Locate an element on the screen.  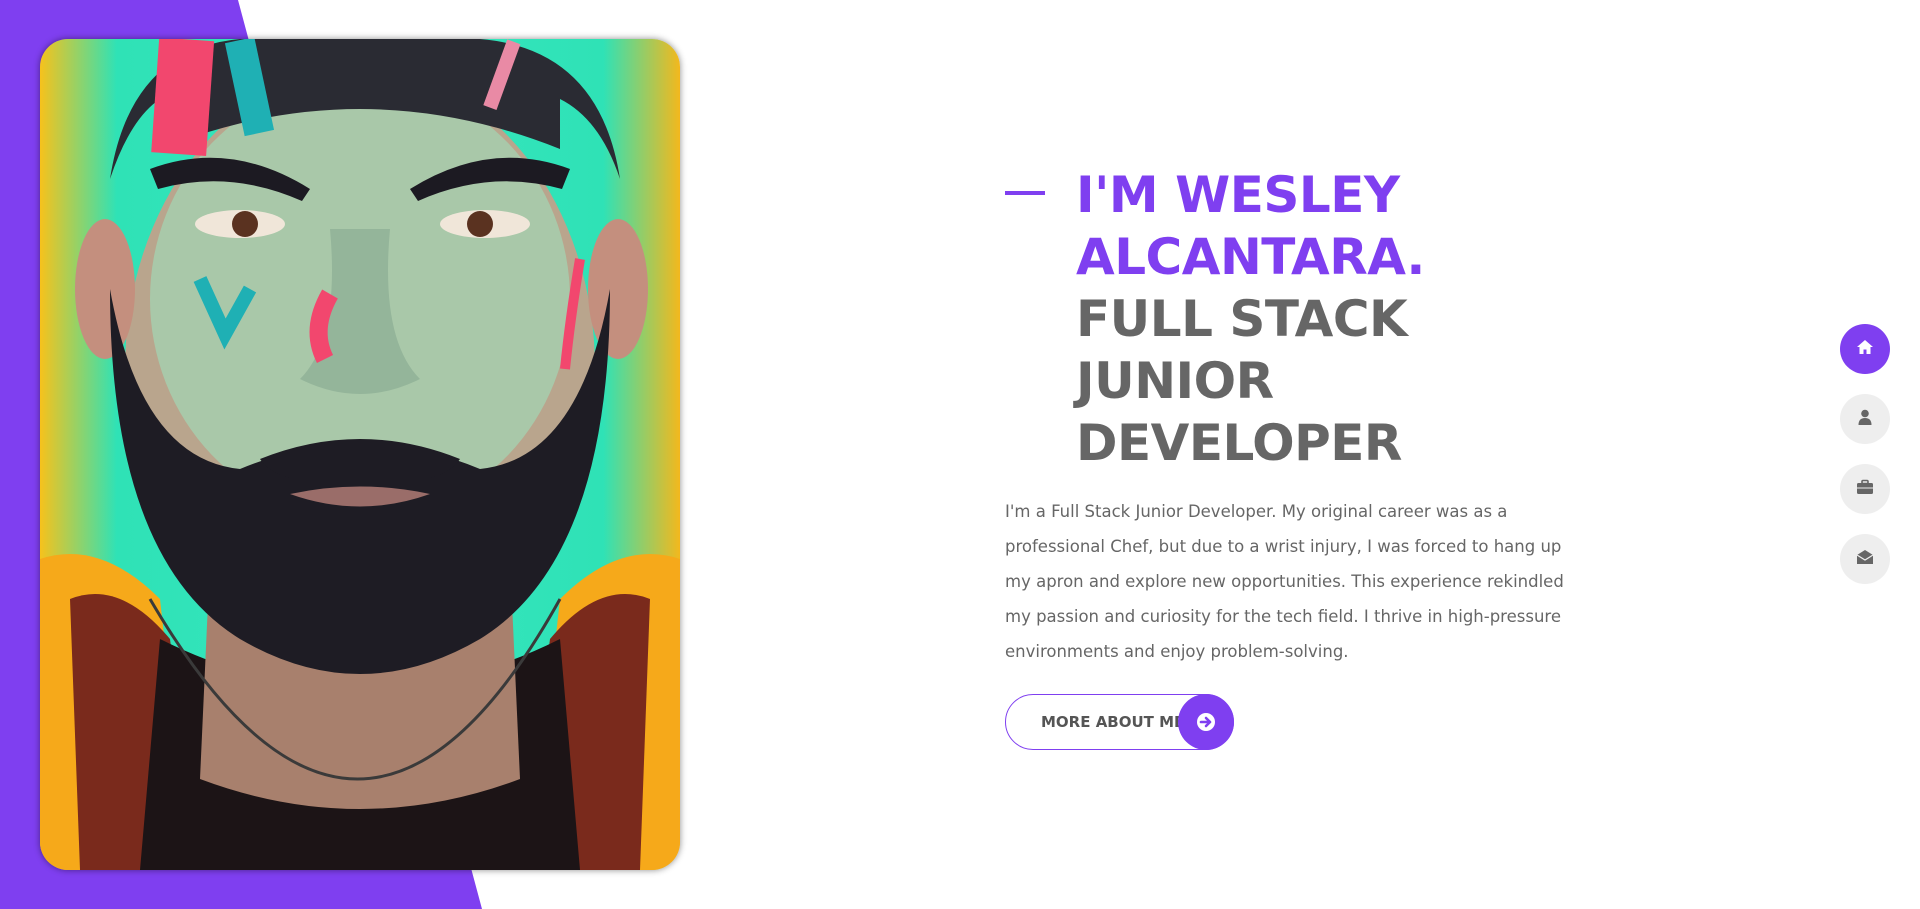
nav-home-button is located at coordinates (1865, 349).